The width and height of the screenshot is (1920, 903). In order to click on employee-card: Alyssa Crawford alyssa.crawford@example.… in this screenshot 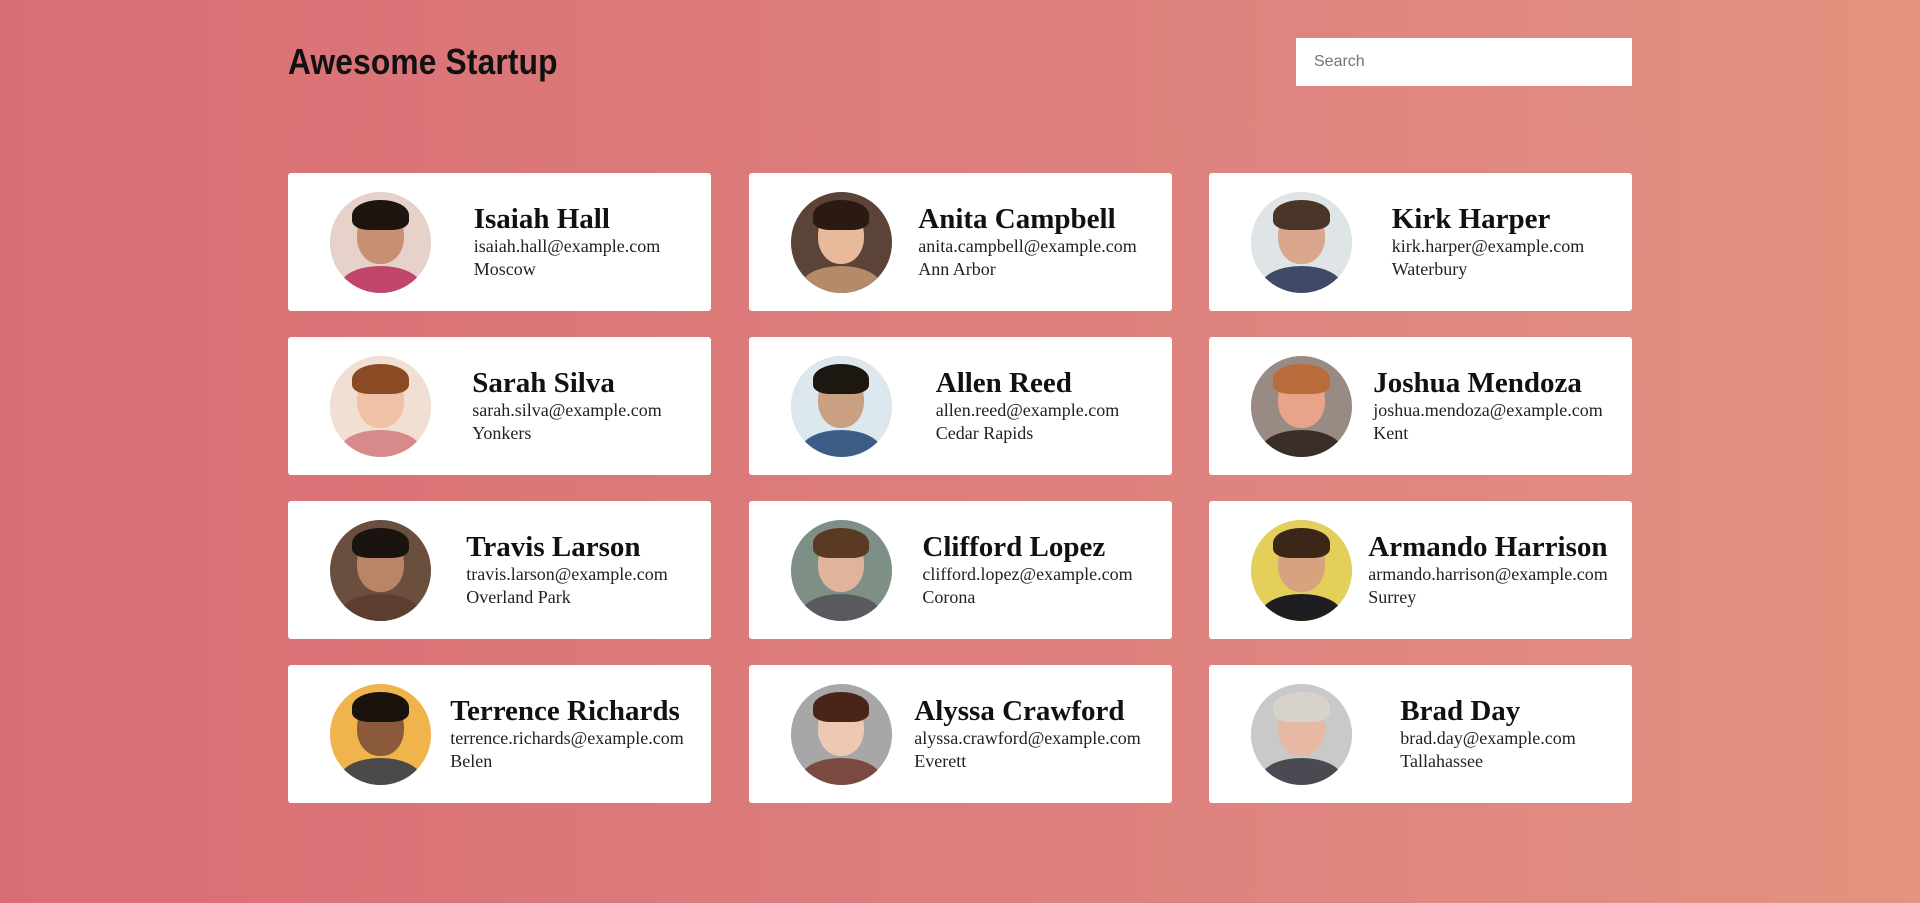, I will do `click(960, 734)`.